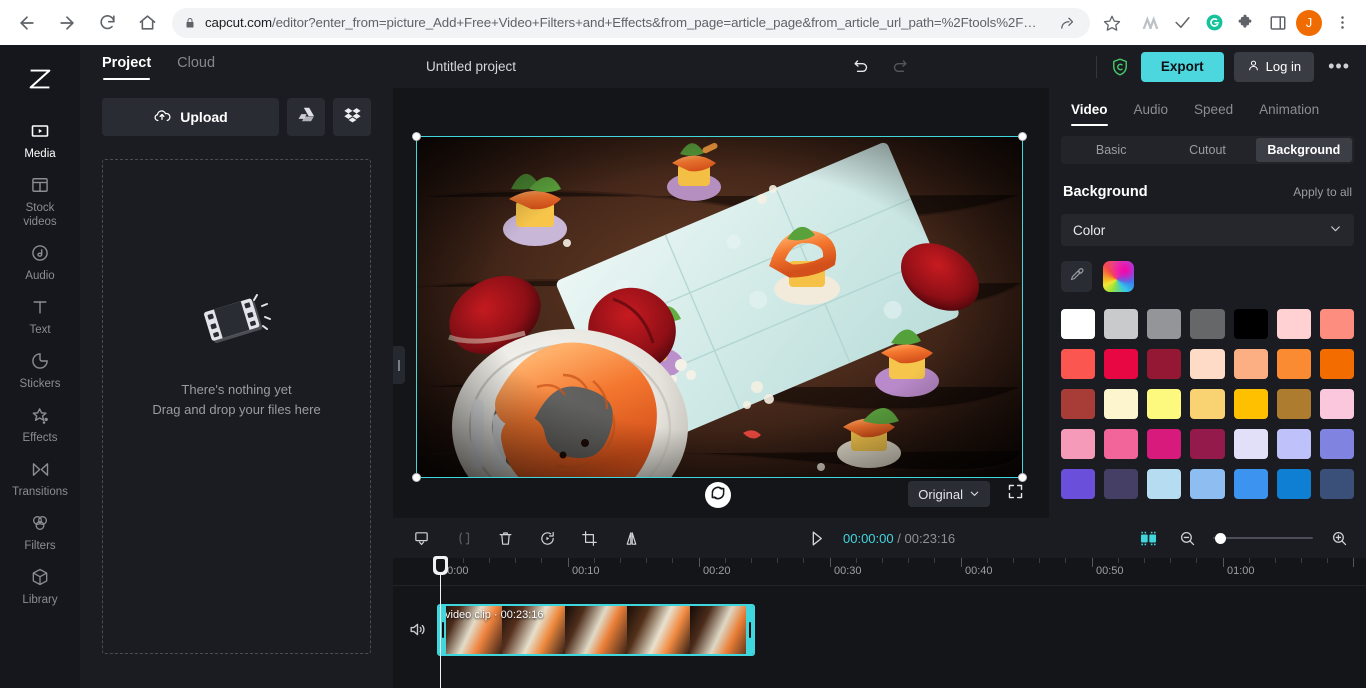 This screenshot has width=1366, height=688. I want to click on aspect-ratio-selector: Original, so click(949, 494).